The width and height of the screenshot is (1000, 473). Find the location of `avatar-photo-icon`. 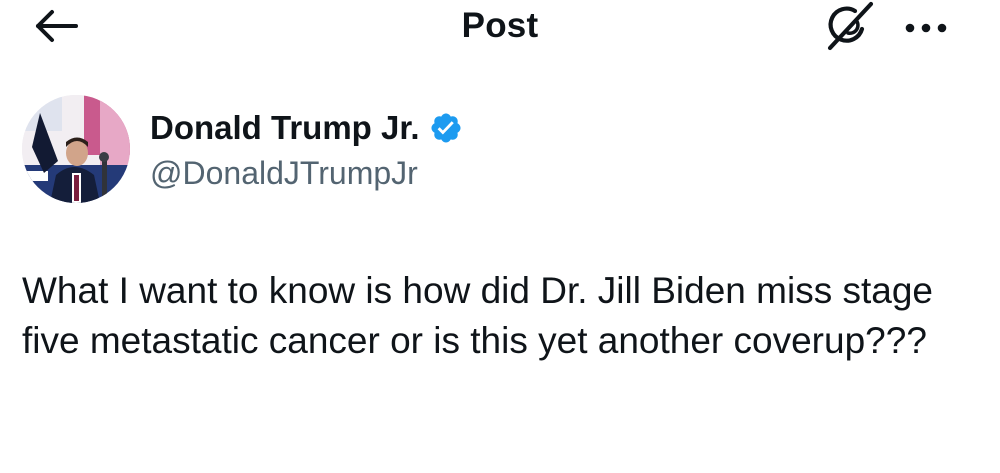

avatar-photo-icon is located at coordinates (76, 149).